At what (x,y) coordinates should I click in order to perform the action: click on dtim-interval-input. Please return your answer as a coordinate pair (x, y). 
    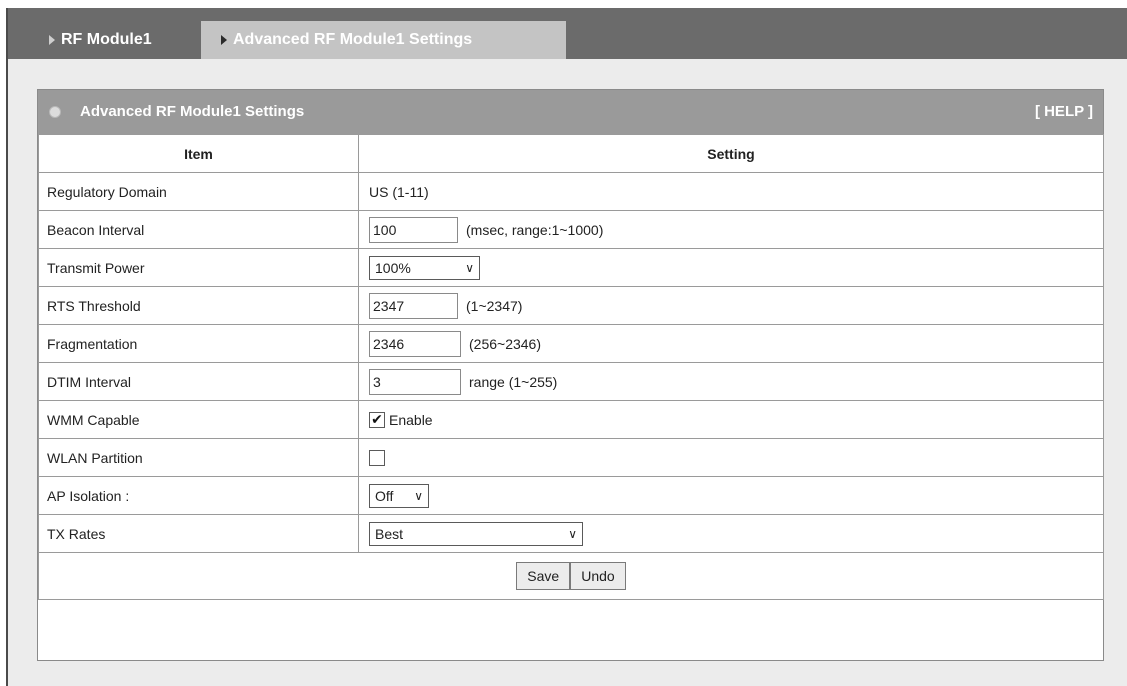
    Looking at the image, I should click on (415, 381).